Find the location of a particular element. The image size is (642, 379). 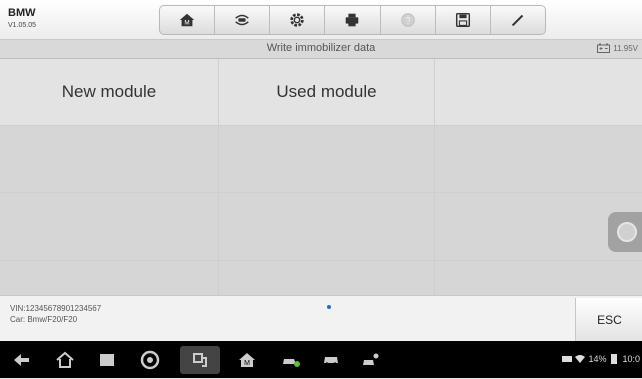

app-name: BMW is located at coordinates (22, 13).